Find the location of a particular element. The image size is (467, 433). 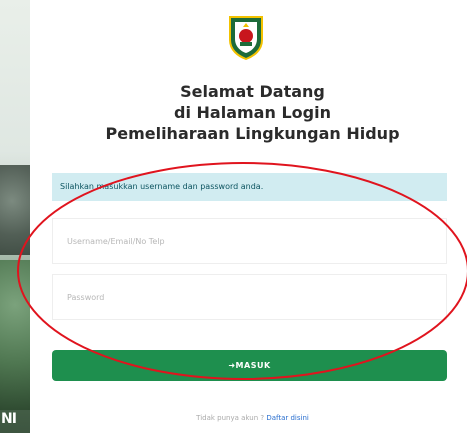

photo-foliage-green is located at coordinates (15, 335).